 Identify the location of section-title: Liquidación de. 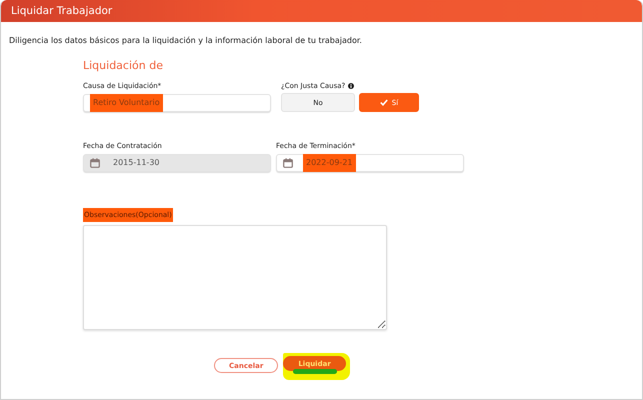
(123, 65).